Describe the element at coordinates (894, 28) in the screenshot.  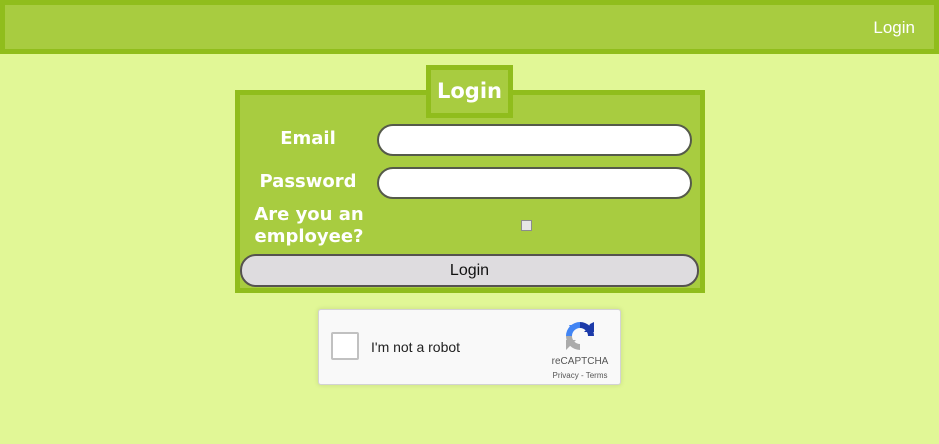
I see `nav-login-link: Login` at that location.